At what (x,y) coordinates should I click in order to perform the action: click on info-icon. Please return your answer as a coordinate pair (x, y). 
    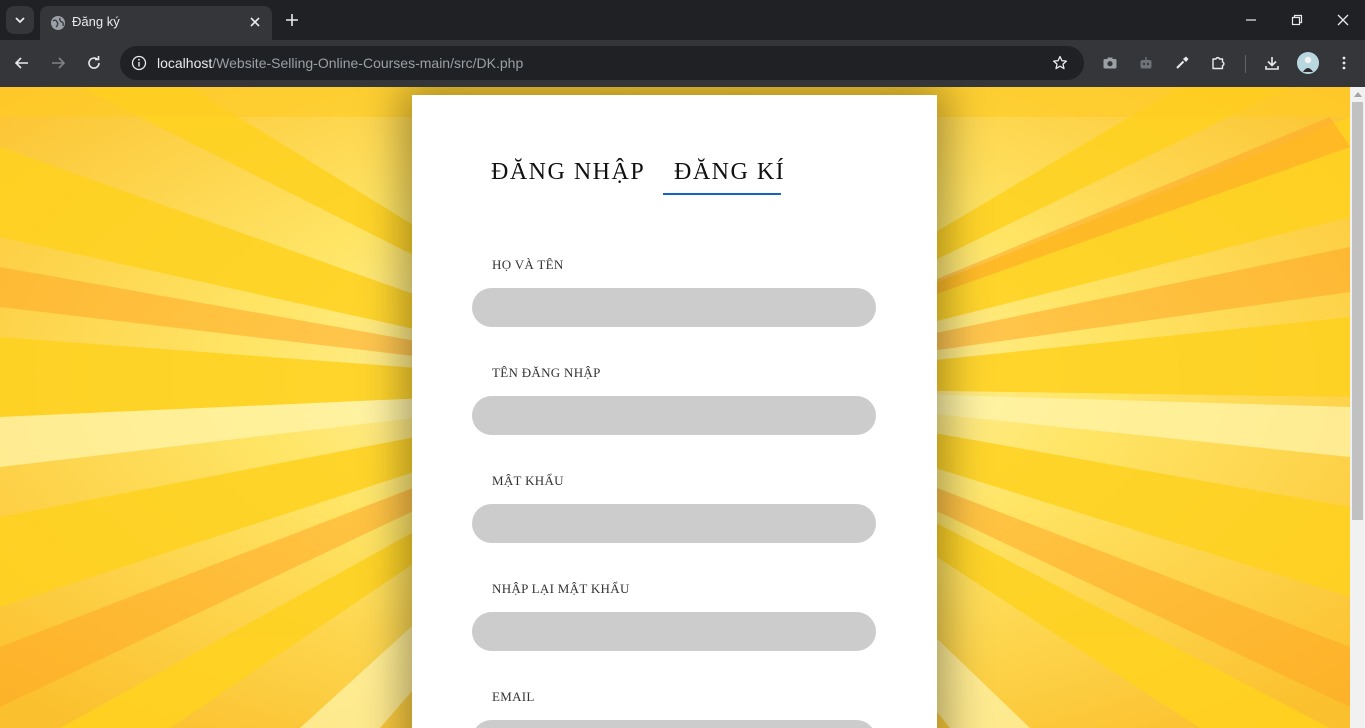
    Looking at the image, I should click on (139, 63).